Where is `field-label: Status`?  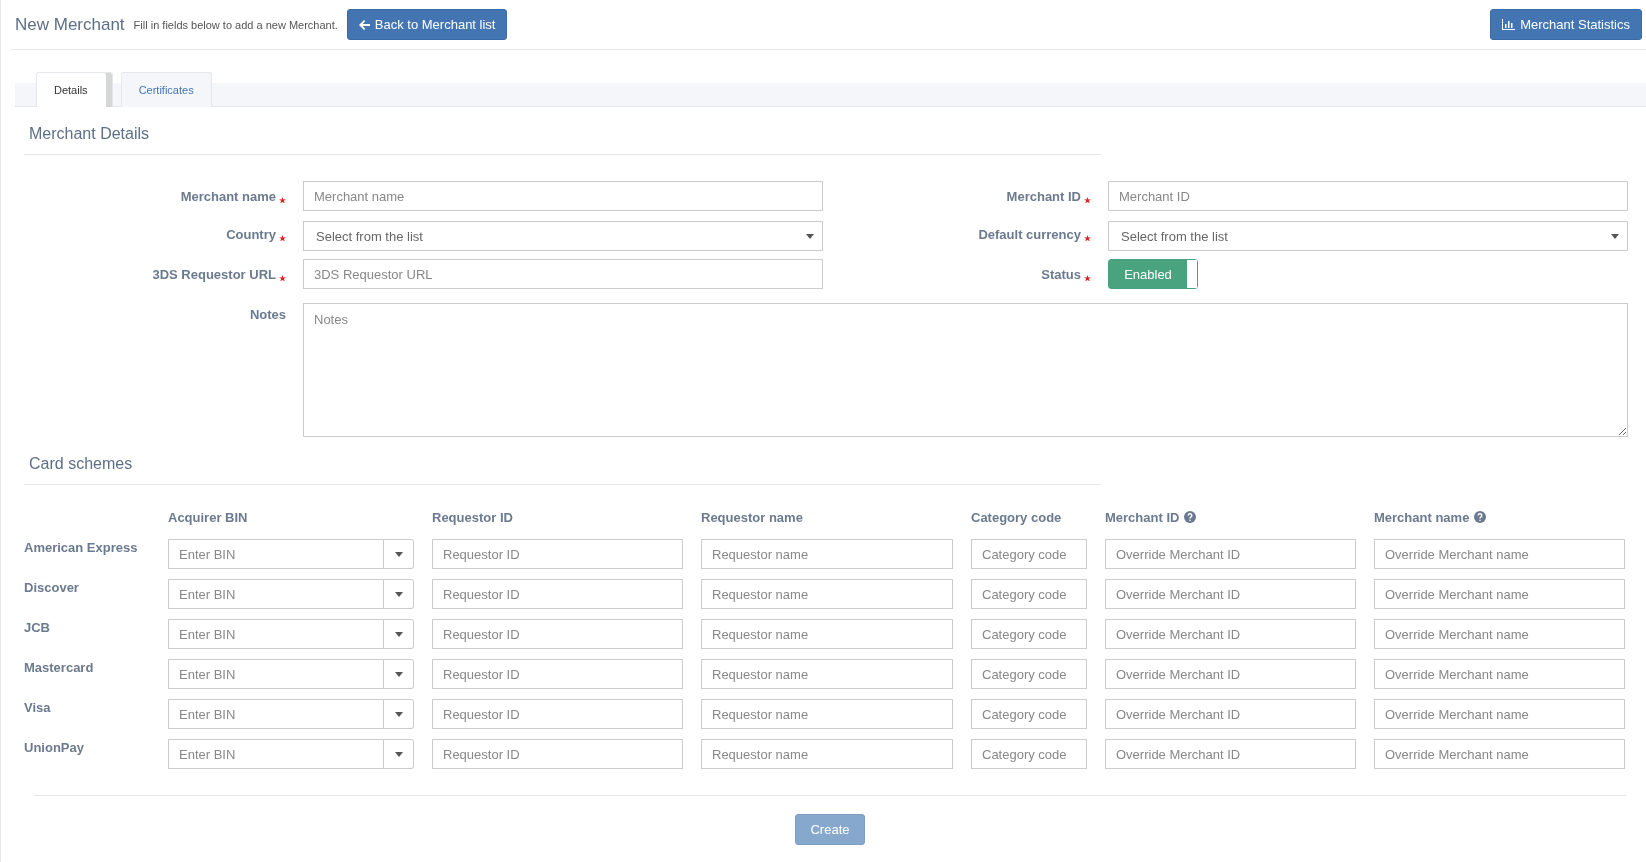 field-label: Status is located at coordinates (1061, 274).